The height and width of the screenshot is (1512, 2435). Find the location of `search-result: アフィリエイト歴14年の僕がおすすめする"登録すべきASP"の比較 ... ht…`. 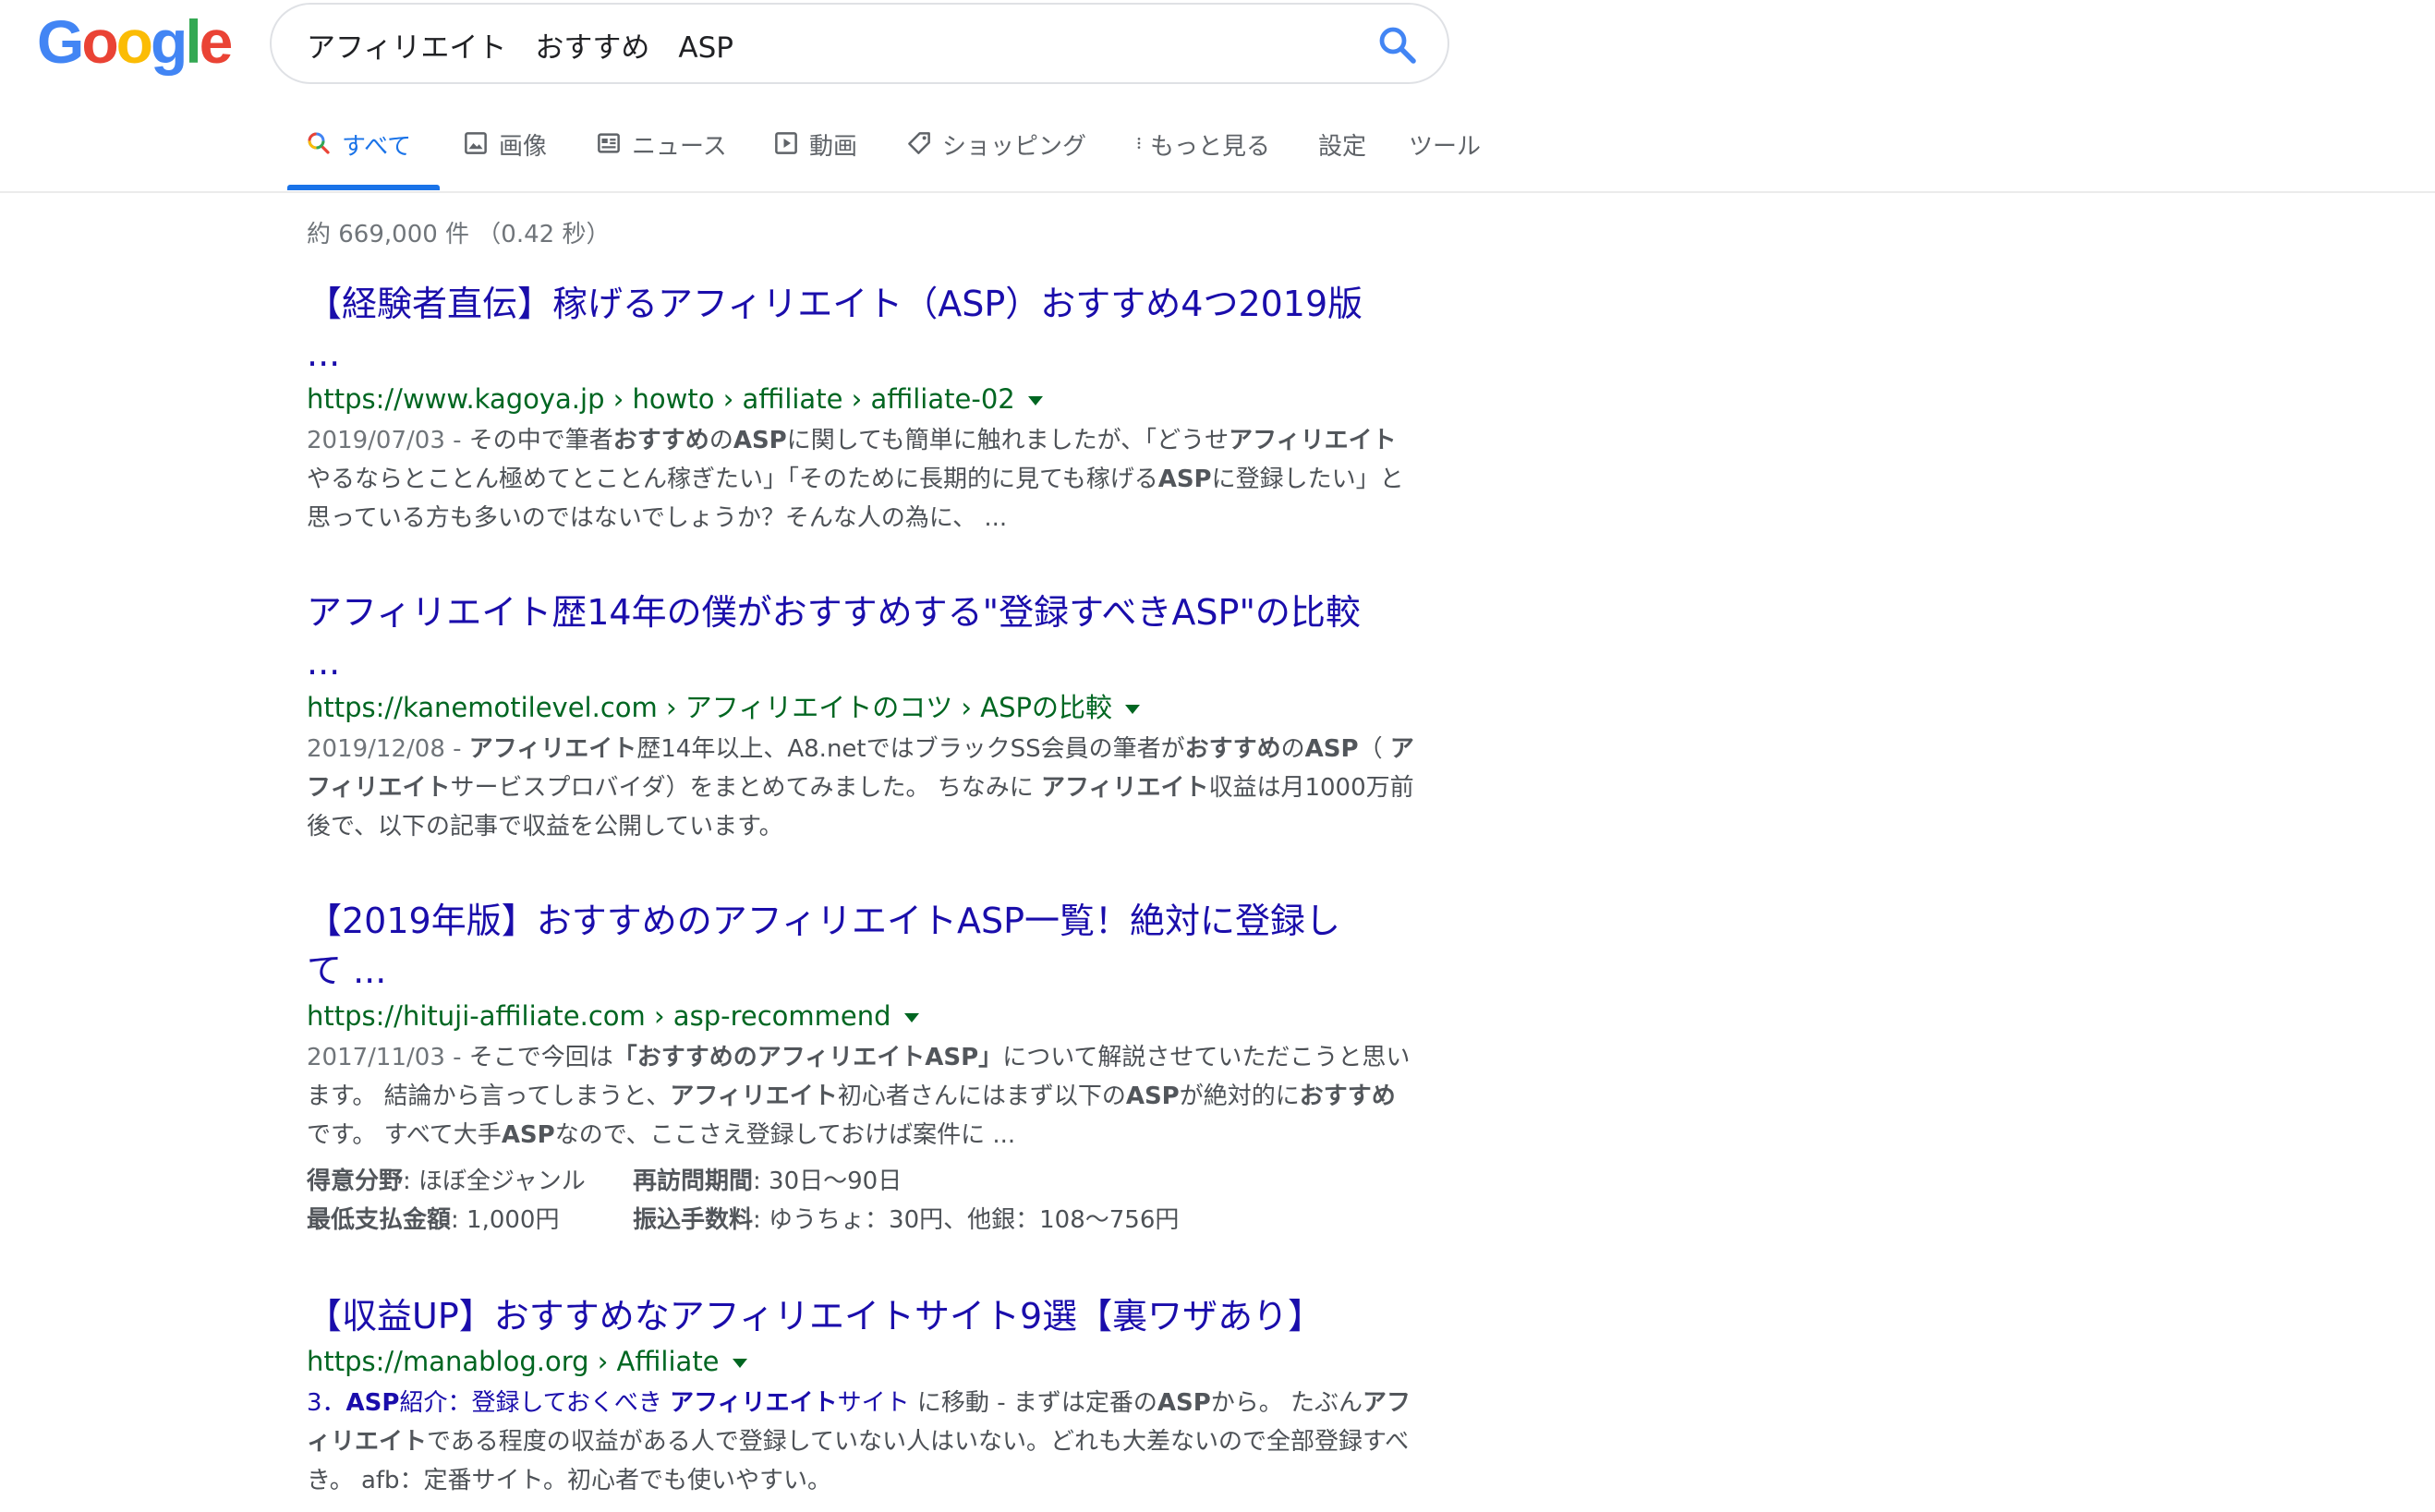

search-result: アフィリエイト歴14年の僕がおすすめする"登録すべきASP"の比較 ... ht… is located at coordinates (861, 716).